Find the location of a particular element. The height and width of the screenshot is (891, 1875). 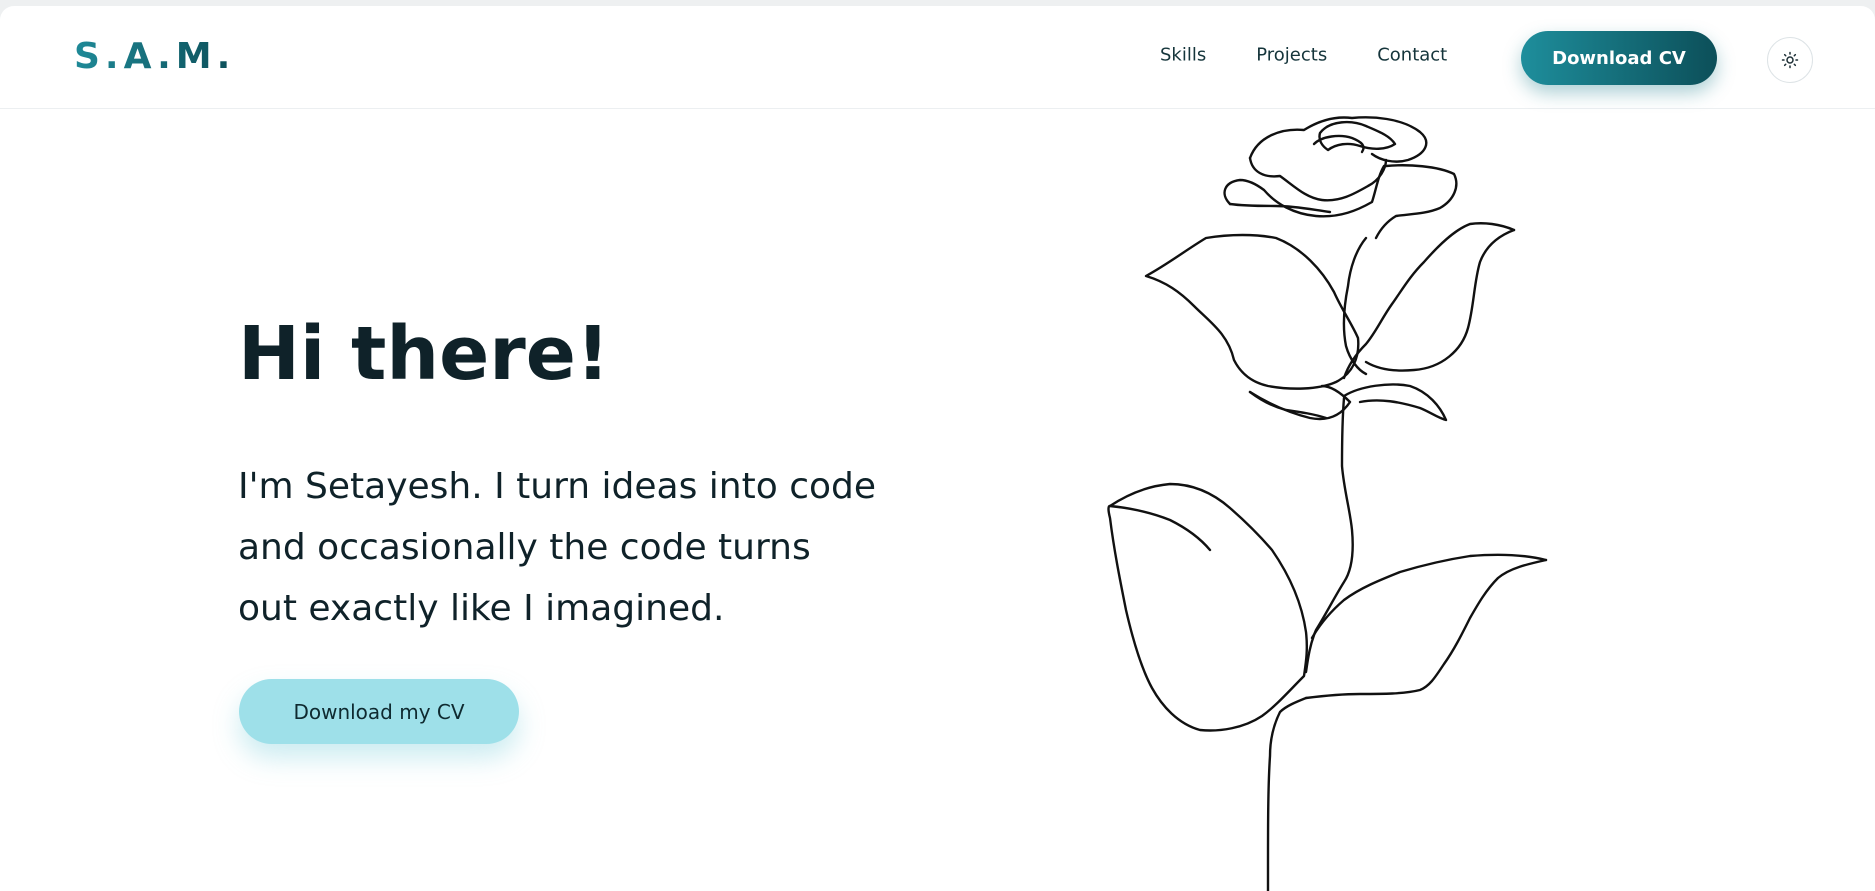

nav-link-skills: Skills is located at coordinates (1183, 55).